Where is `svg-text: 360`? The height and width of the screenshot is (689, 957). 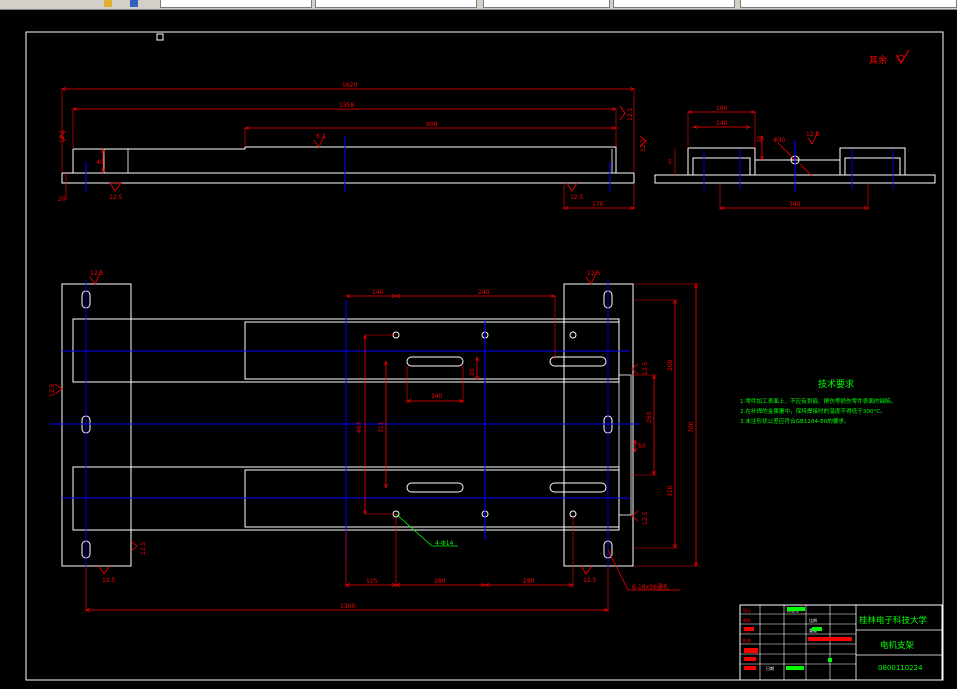
svg-text: 360 is located at coordinates (795, 204).